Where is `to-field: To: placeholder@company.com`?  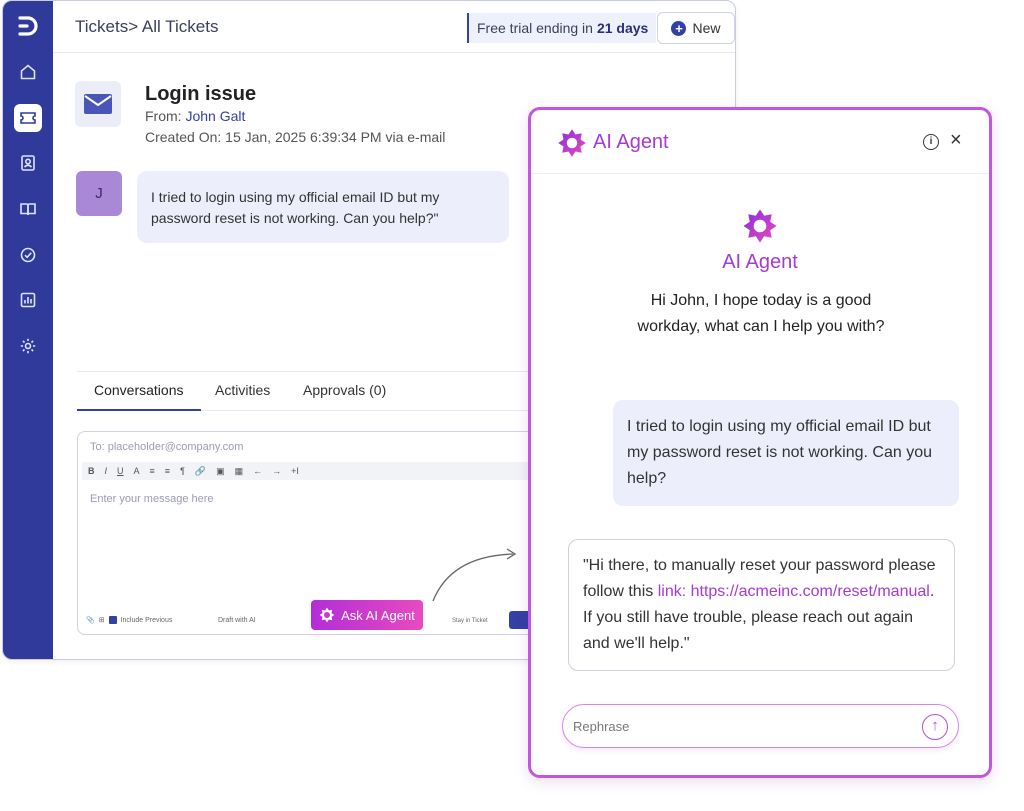
to-field: To: placeholder@company.com is located at coordinates (166, 447).